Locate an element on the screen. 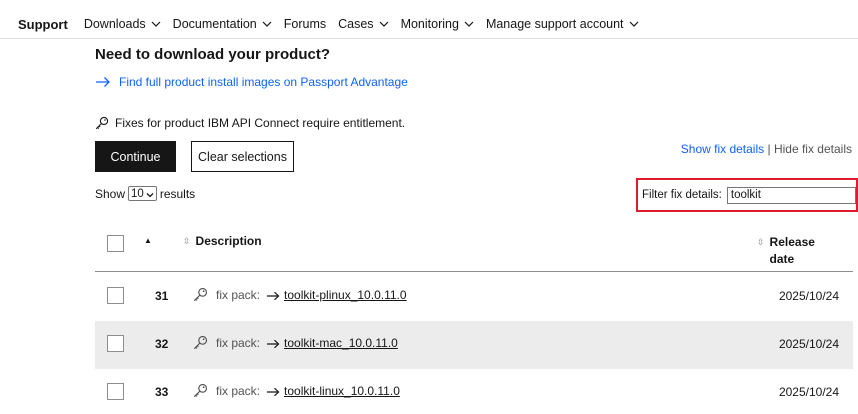 The width and height of the screenshot is (858, 414). nav-item-label: Monitoring is located at coordinates (429, 24).